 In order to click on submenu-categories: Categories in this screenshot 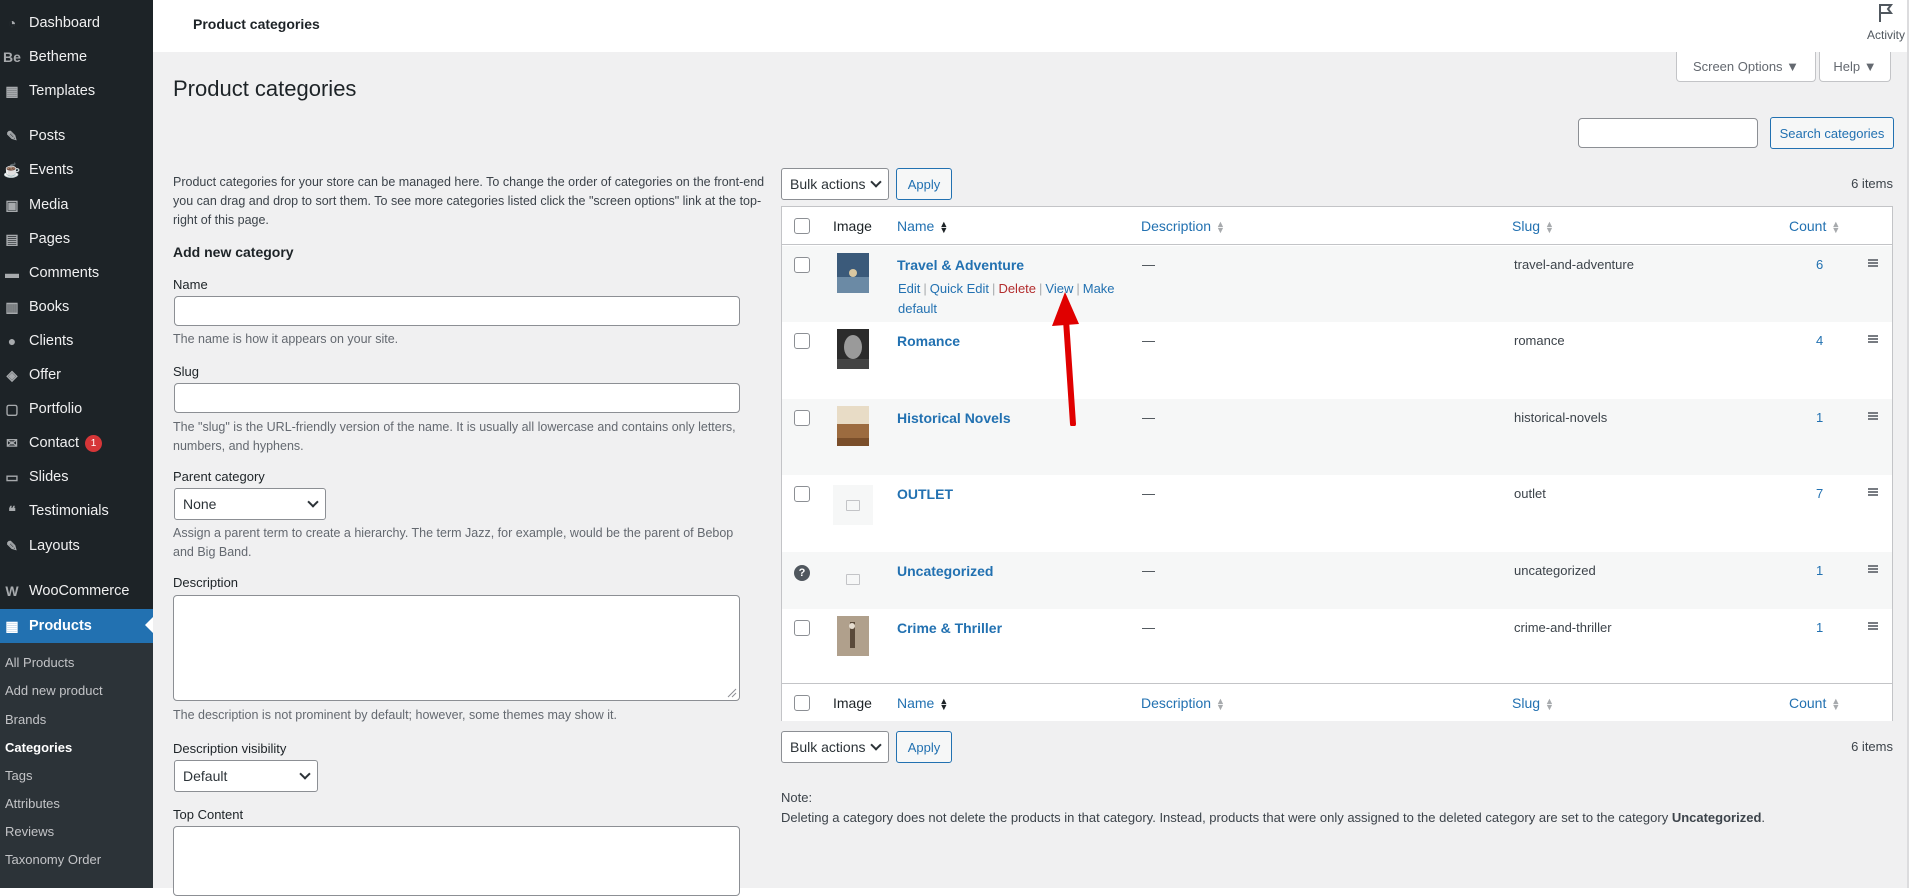, I will do `click(38, 747)`.